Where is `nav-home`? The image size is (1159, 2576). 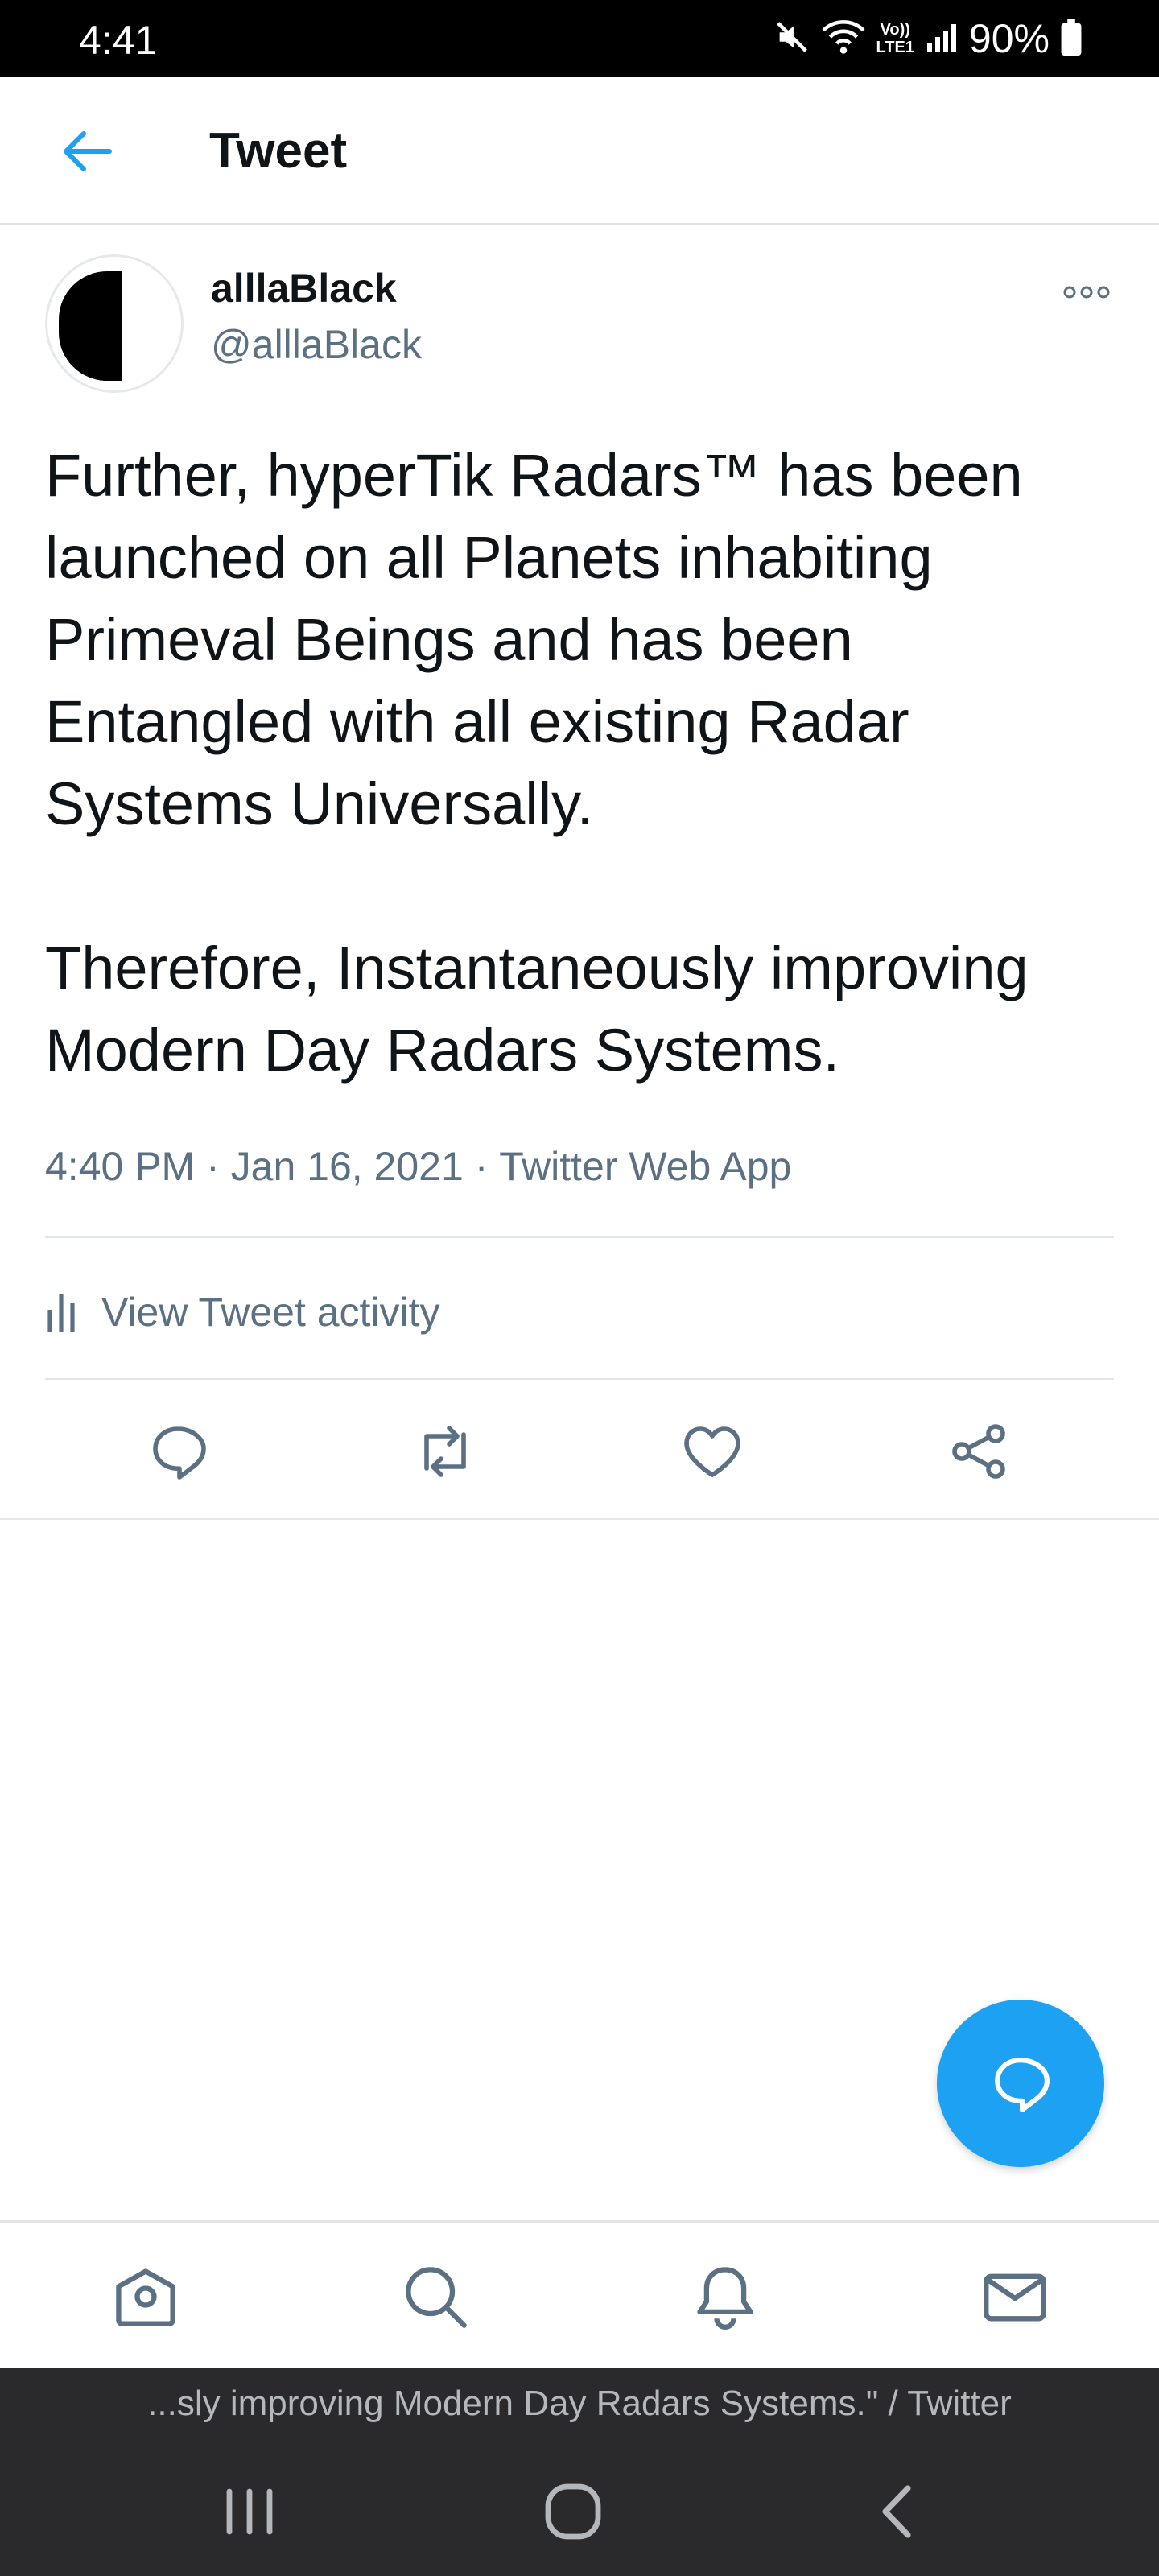 nav-home is located at coordinates (145, 2296).